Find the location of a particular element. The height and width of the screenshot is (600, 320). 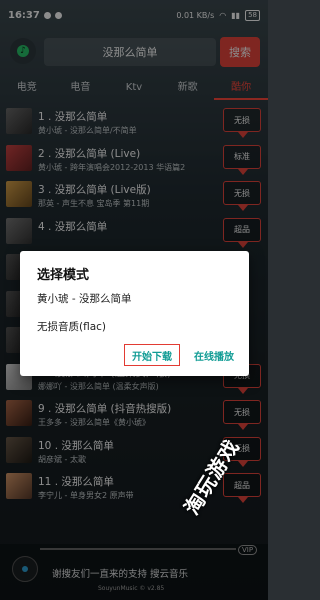

play-online-button: 在线播放 is located at coordinates (214, 355).